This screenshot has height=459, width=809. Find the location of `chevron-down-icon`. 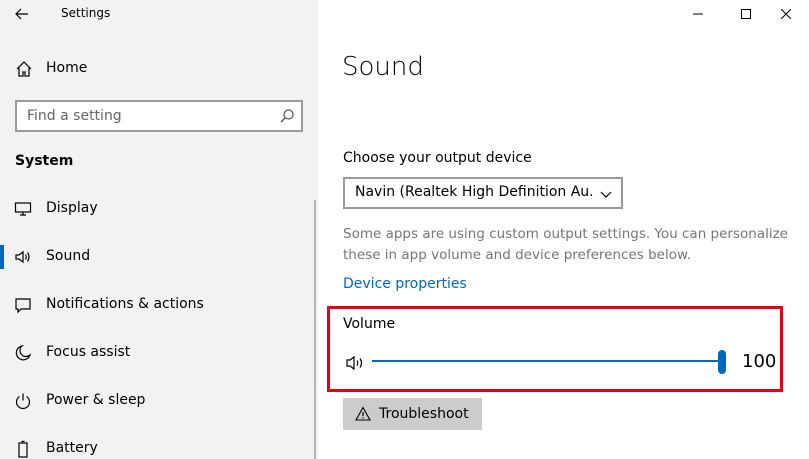

chevron-down-icon is located at coordinates (606, 194).